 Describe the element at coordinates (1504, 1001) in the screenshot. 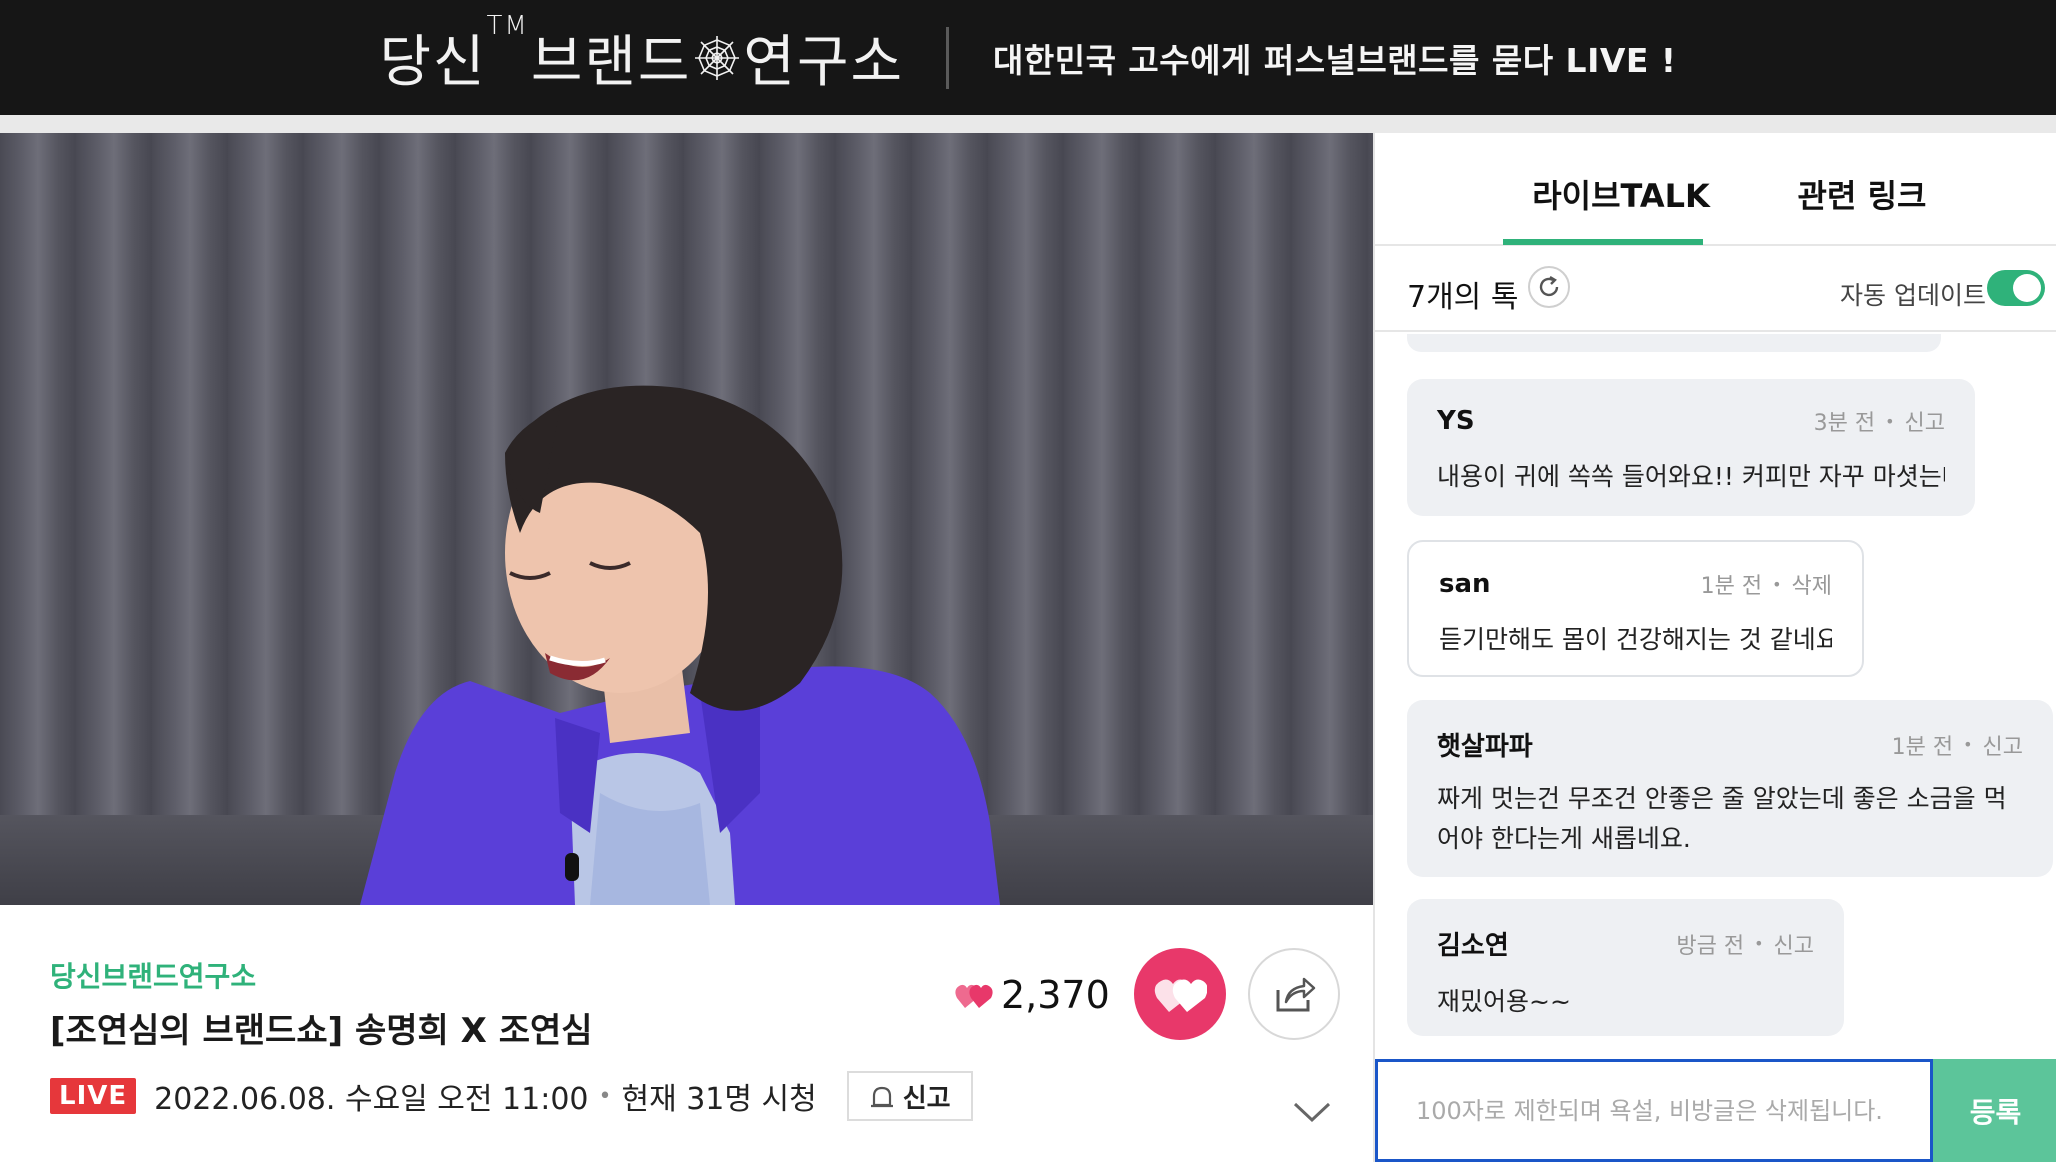

I see `message-text: 재밌어용~~` at that location.